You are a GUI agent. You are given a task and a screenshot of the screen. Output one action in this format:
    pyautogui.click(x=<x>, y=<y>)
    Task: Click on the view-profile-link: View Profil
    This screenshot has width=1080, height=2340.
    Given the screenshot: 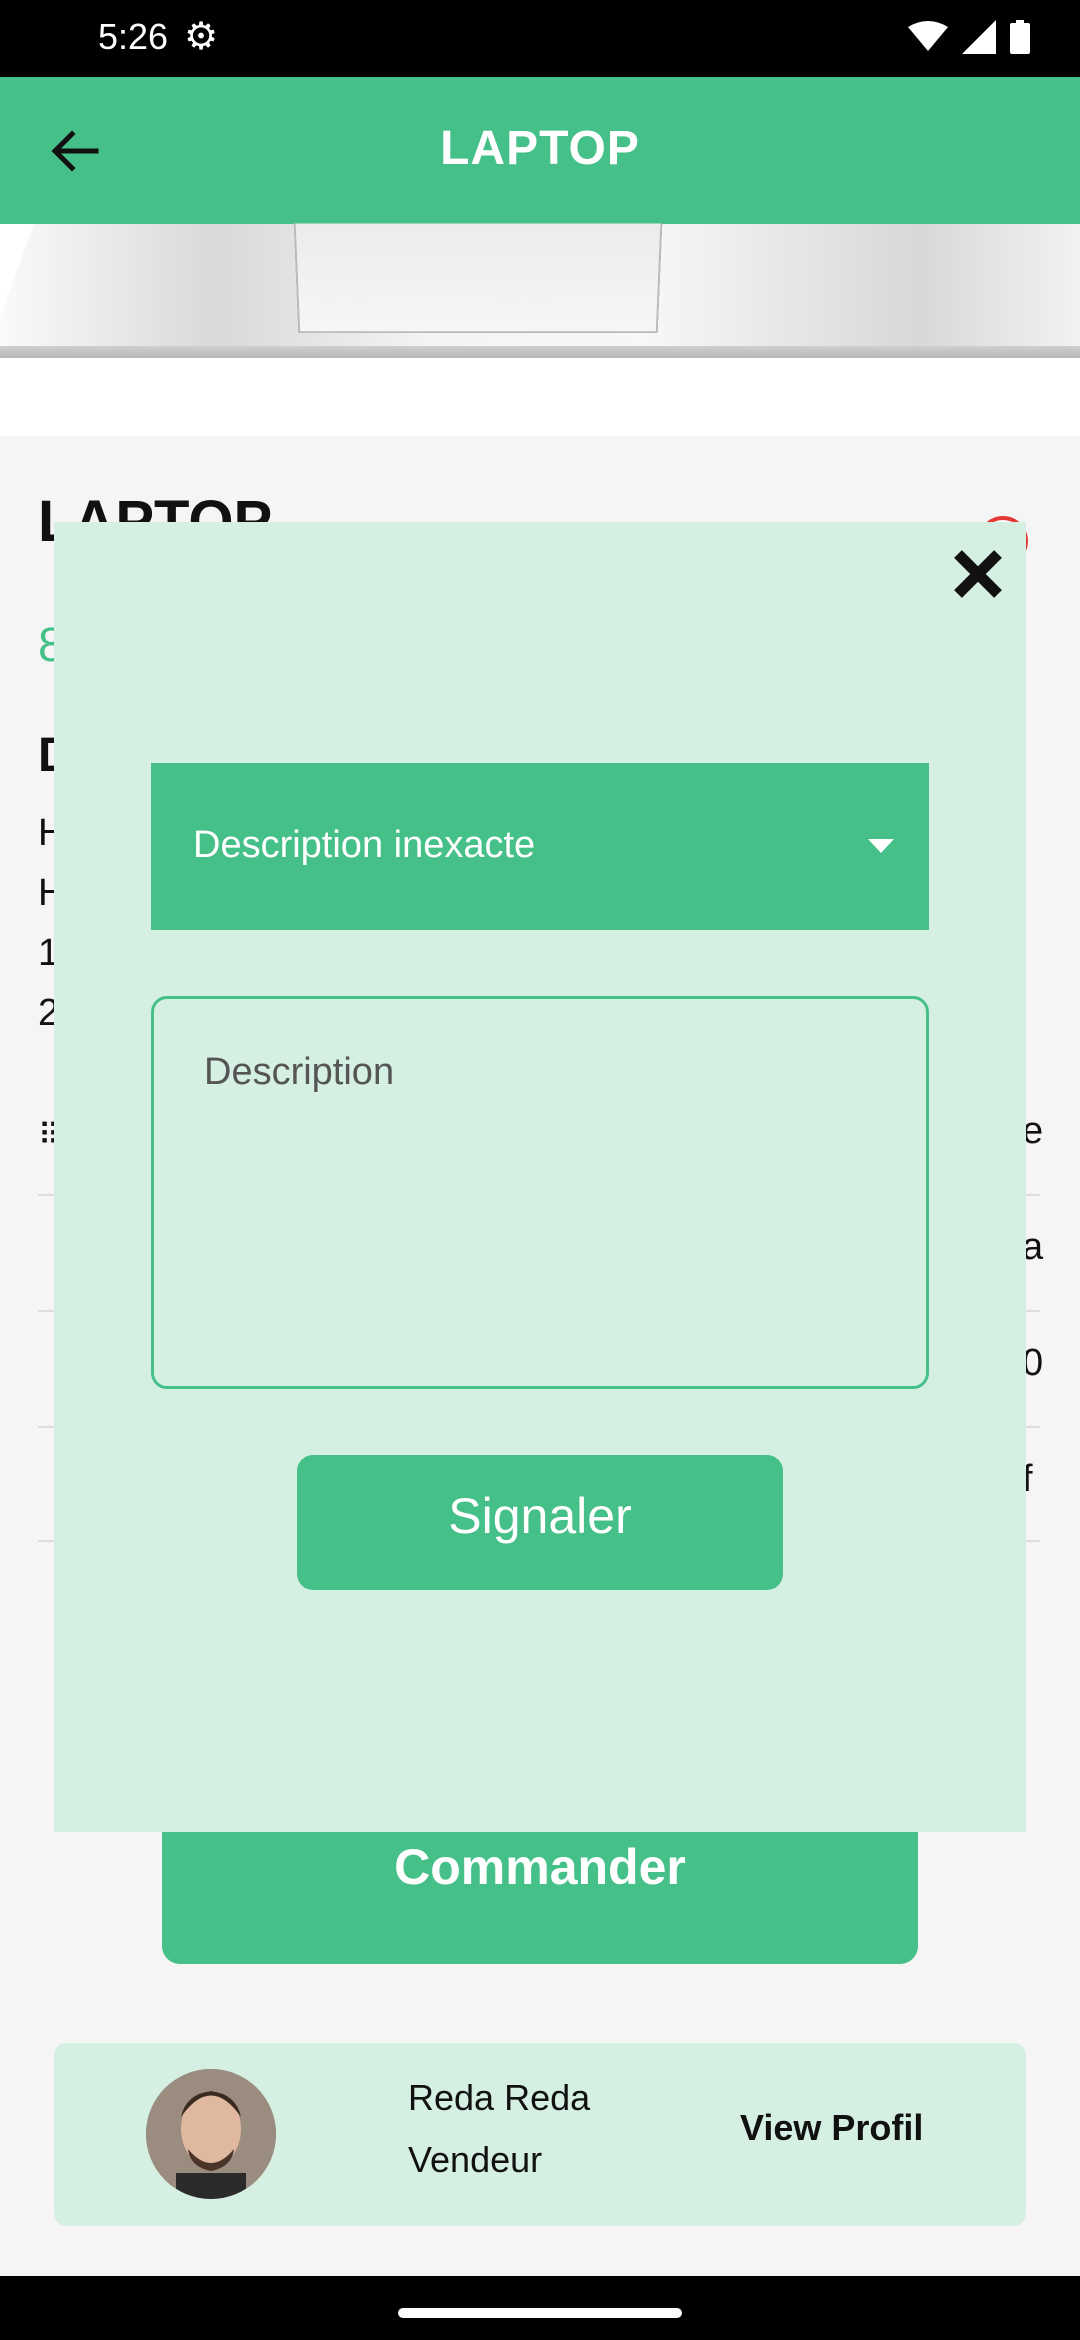 What is the action you would take?
    pyautogui.click(x=831, y=2128)
    